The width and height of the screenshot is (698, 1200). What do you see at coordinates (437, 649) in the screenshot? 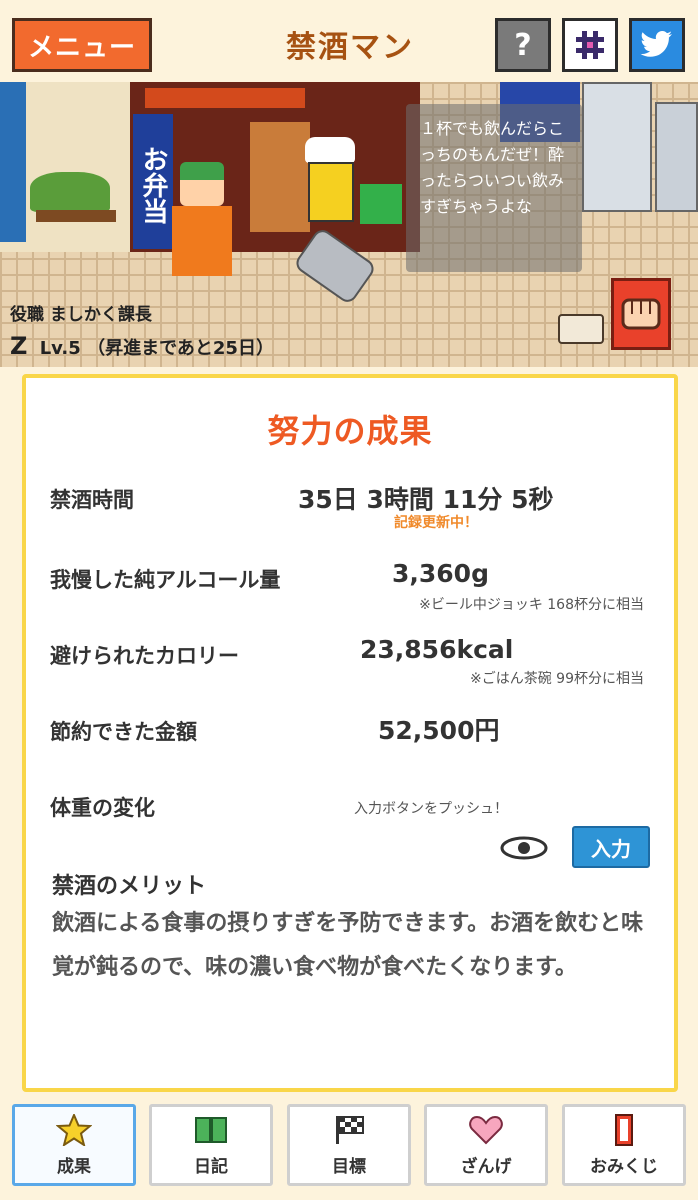
I see `calories-value: 23,856kcal` at bounding box center [437, 649].